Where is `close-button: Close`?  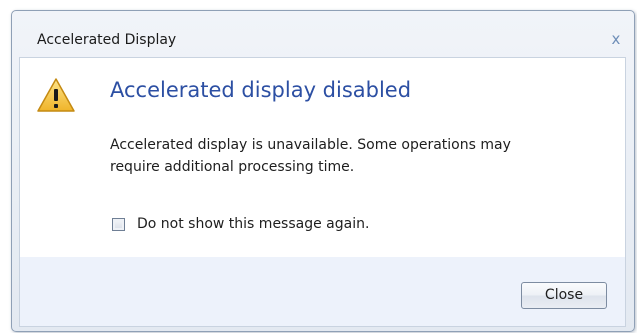 close-button: Close is located at coordinates (564, 295).